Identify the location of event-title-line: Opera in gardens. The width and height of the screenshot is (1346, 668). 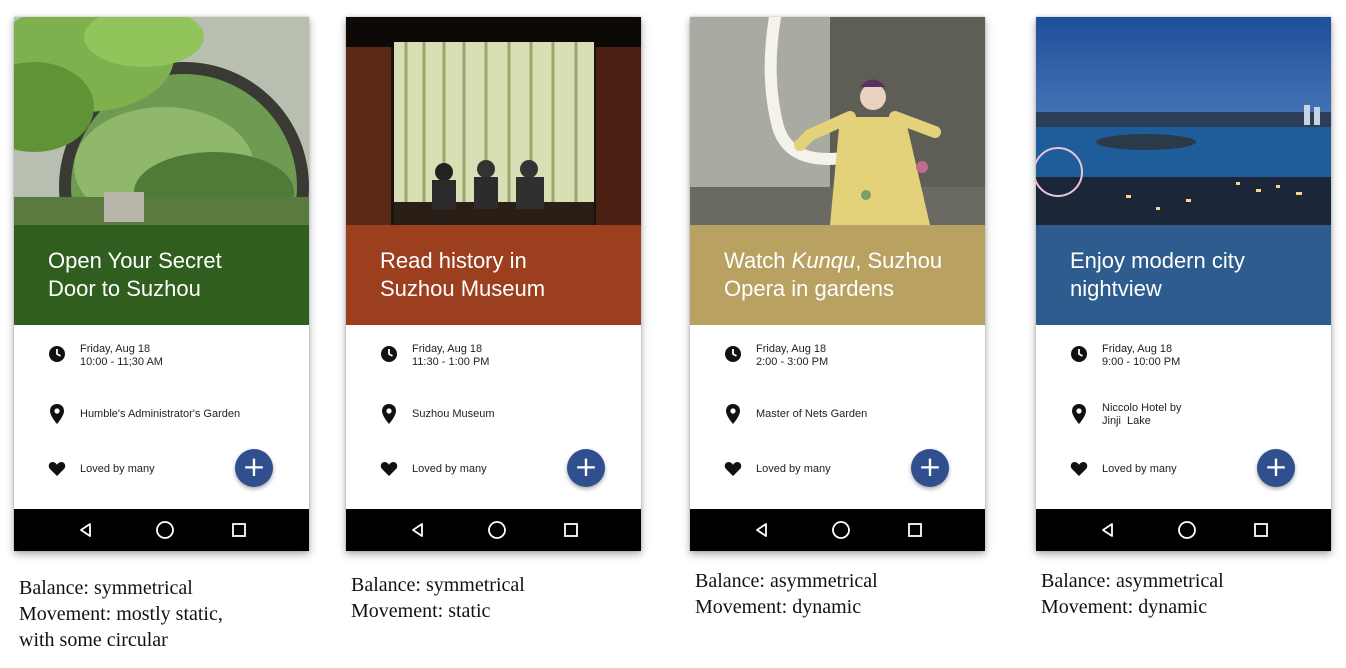
(809, 288).